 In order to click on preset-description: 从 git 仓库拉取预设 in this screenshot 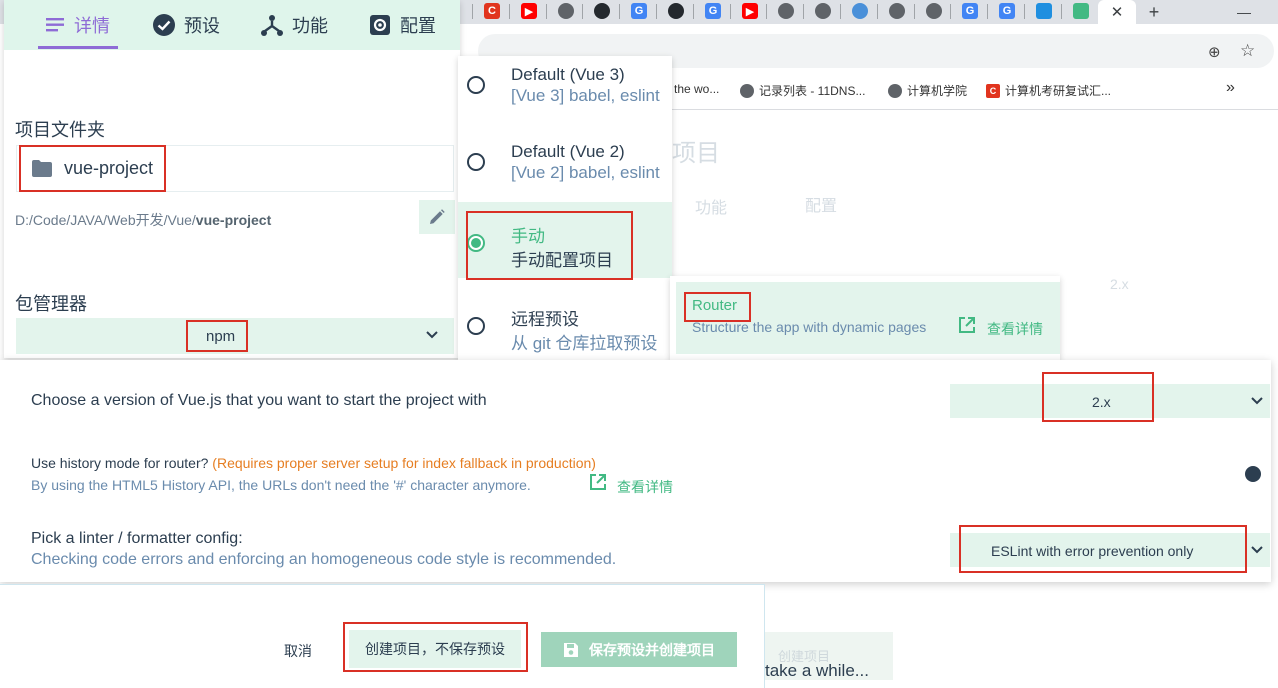, I will do `click(584, 343)`.